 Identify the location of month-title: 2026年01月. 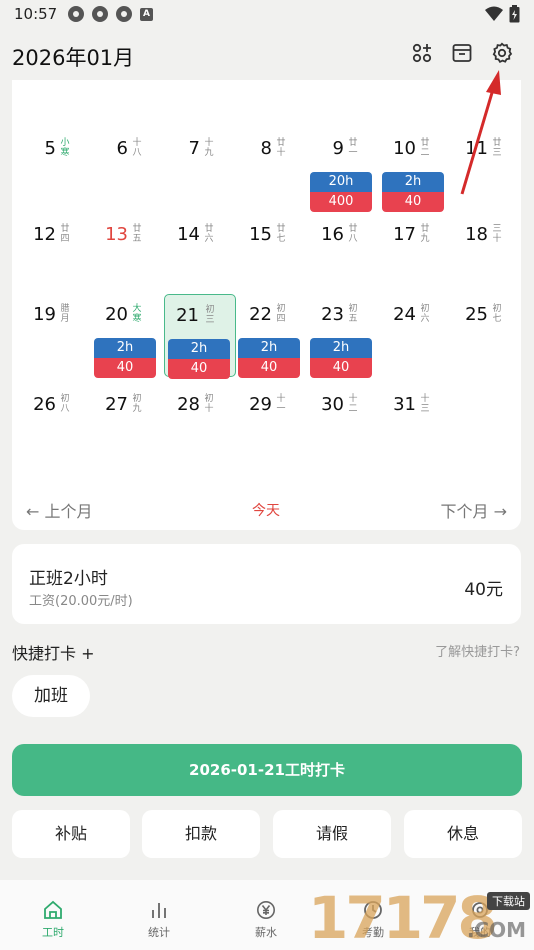
(73, 57).